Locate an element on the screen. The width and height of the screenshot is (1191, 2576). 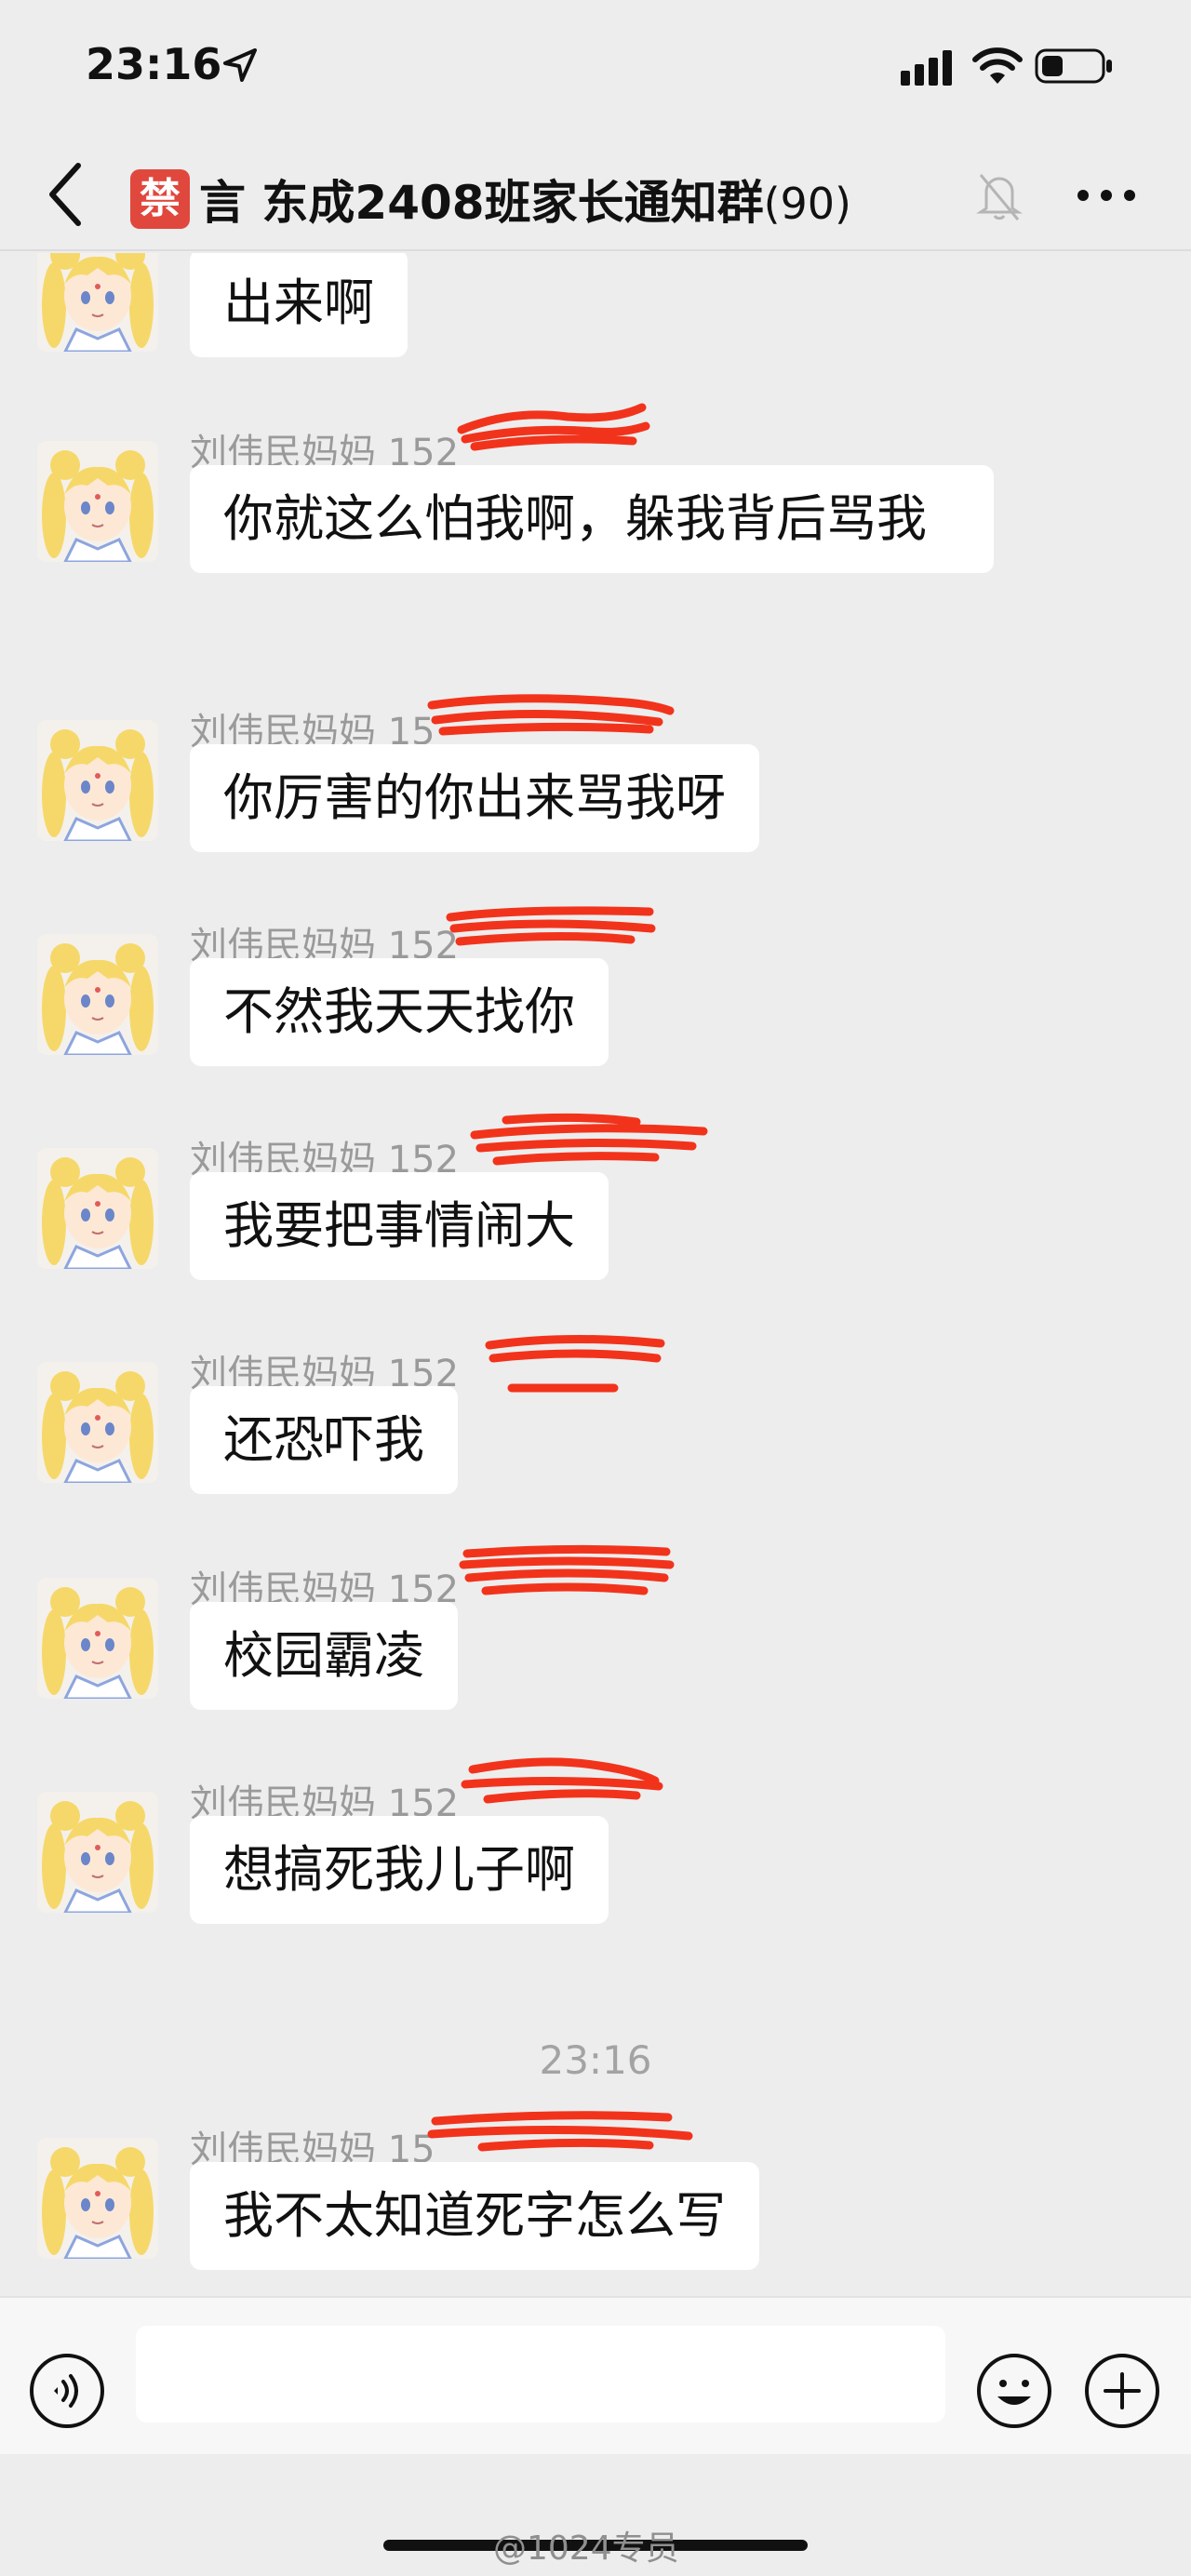
message-bubble: 还恐吓我 is located at coordinates (324, 1440).